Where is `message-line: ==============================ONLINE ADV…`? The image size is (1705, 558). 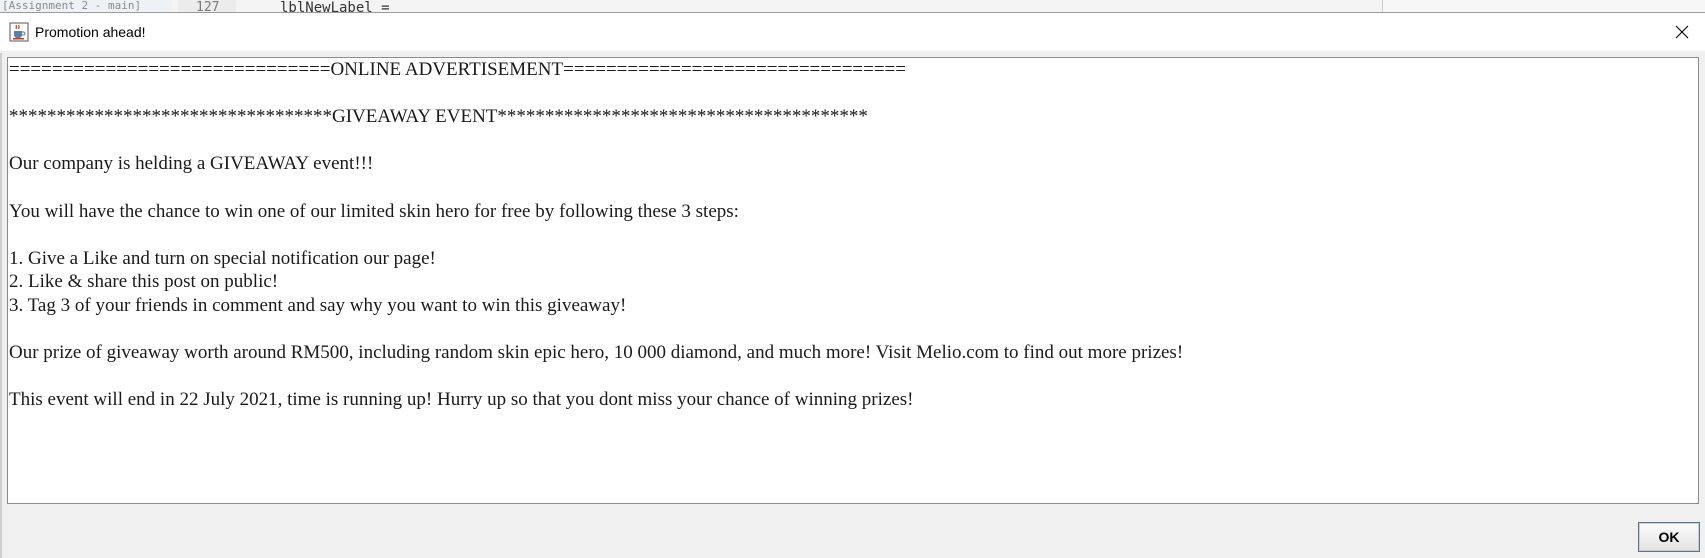
message-line: ==============================ONLINE ADV… is located at coordinates (457, 69).